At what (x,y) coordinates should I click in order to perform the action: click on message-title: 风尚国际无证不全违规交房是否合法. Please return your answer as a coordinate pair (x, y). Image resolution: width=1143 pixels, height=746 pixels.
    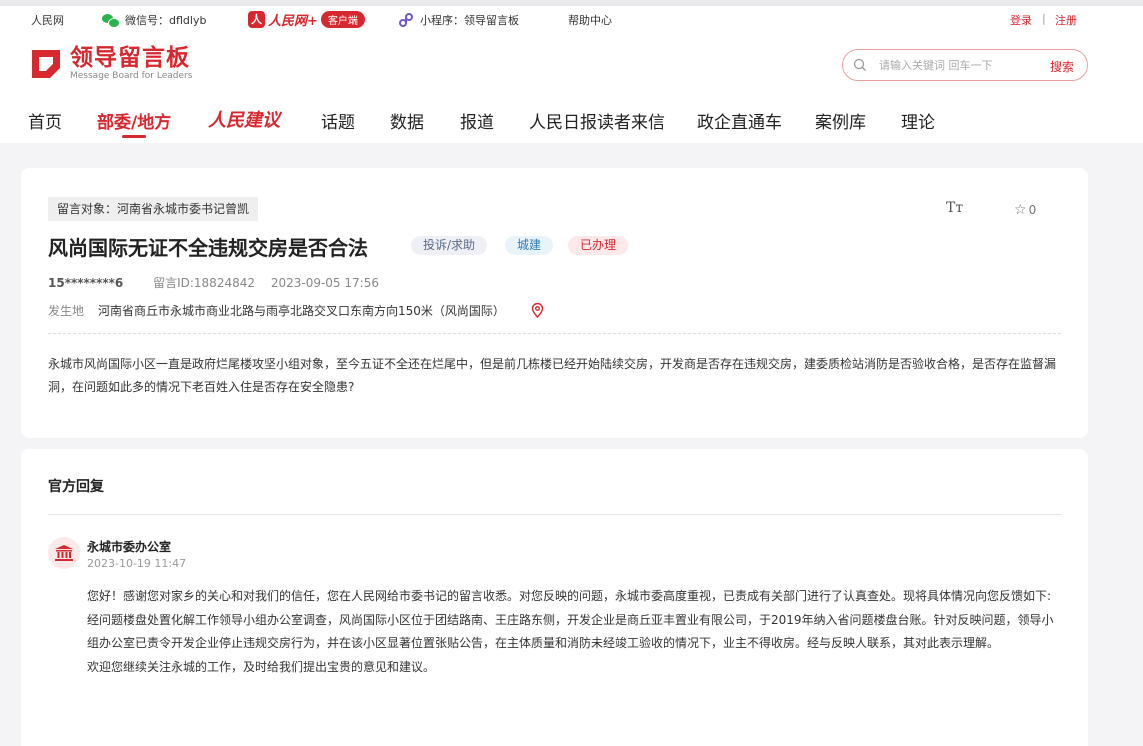
    Looking at the image, I should click on (208, 248).